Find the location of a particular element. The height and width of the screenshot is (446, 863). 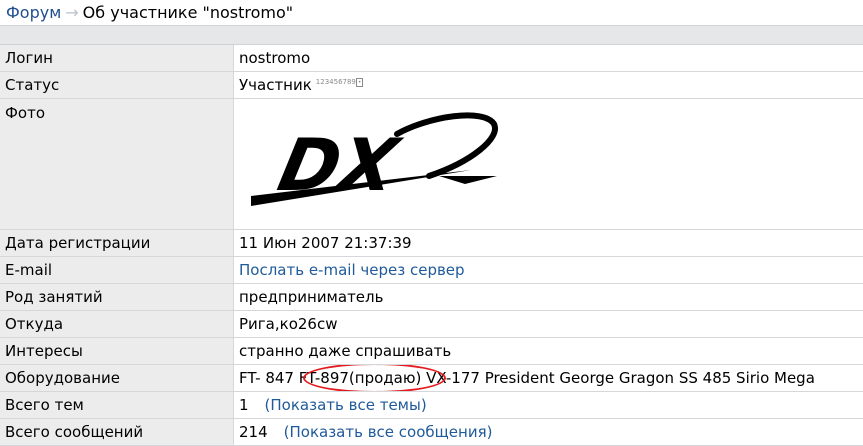

highlight-ellipse is located at coordinates (374, 378).